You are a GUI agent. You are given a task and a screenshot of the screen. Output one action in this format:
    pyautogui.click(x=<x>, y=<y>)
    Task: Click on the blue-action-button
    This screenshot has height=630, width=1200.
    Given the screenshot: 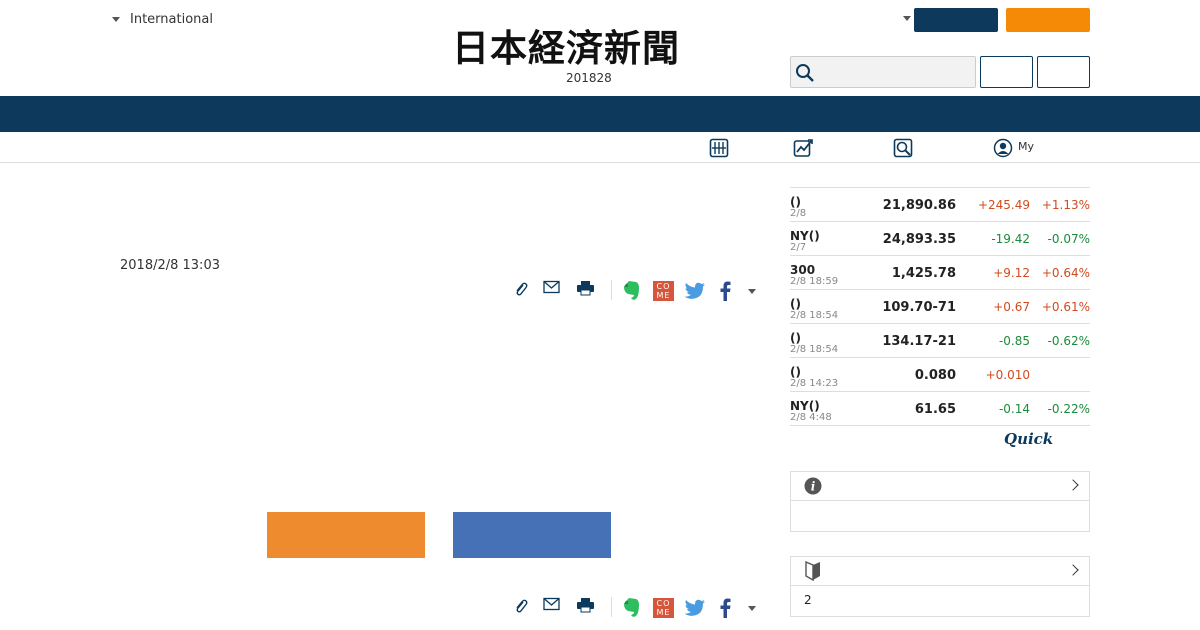 What is the action you would take?
    pyautogui.click(x=532, y=535)
    